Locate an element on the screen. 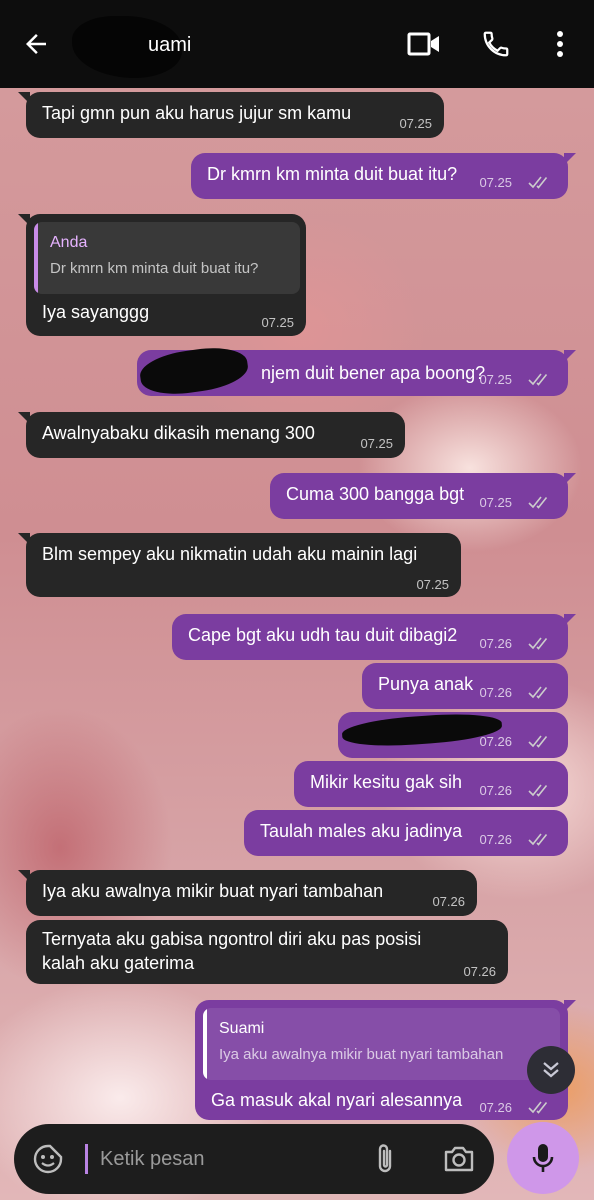  phone-icon is located at coordinates (496, 44).